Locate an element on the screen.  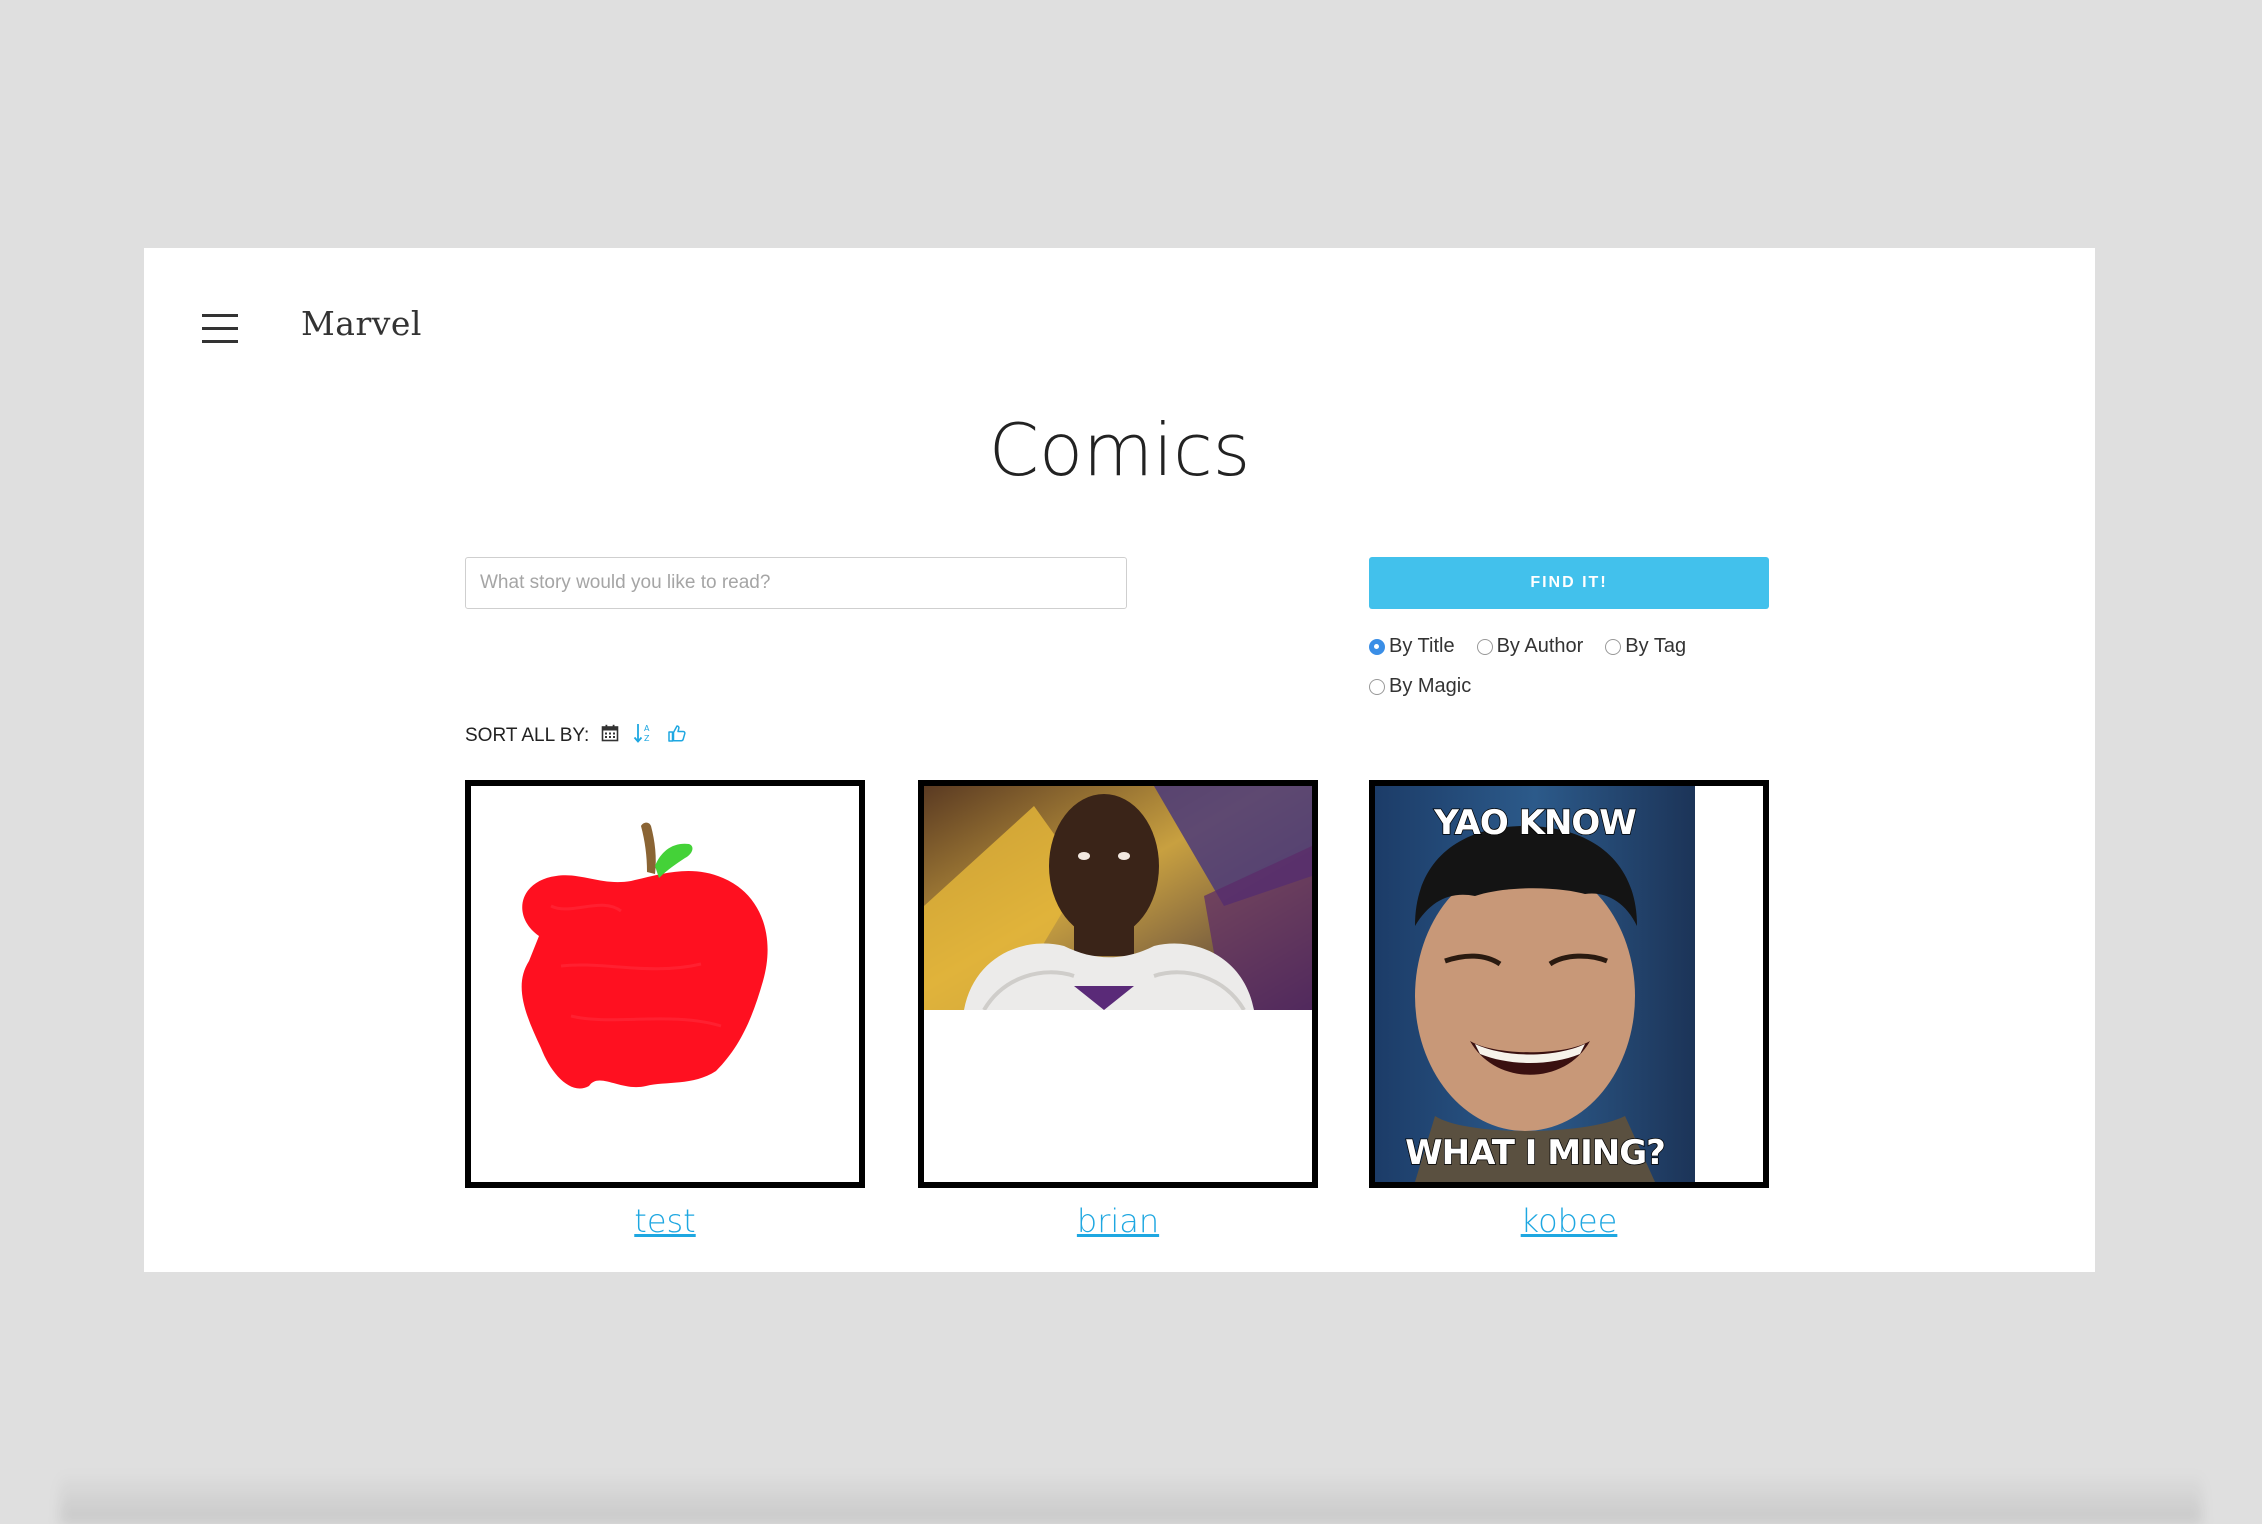
comic-title-link: kobee is located at coordinates (1569, 1221).